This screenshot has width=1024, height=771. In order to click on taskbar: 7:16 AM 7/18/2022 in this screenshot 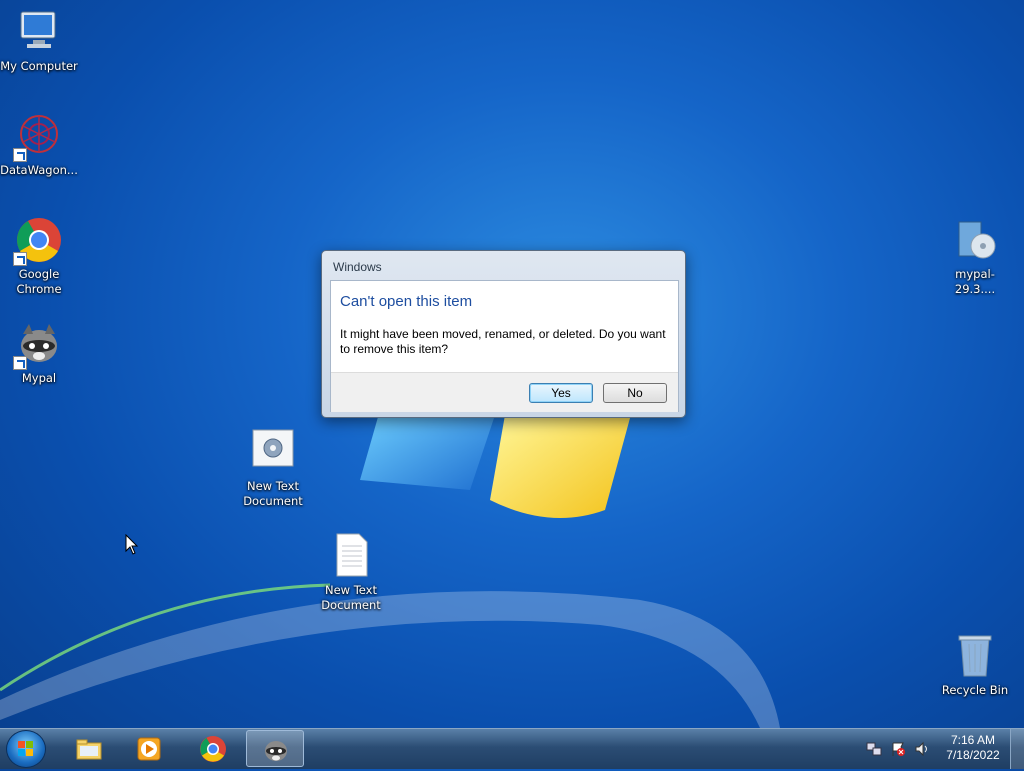, I will do `click(512, 748)`.